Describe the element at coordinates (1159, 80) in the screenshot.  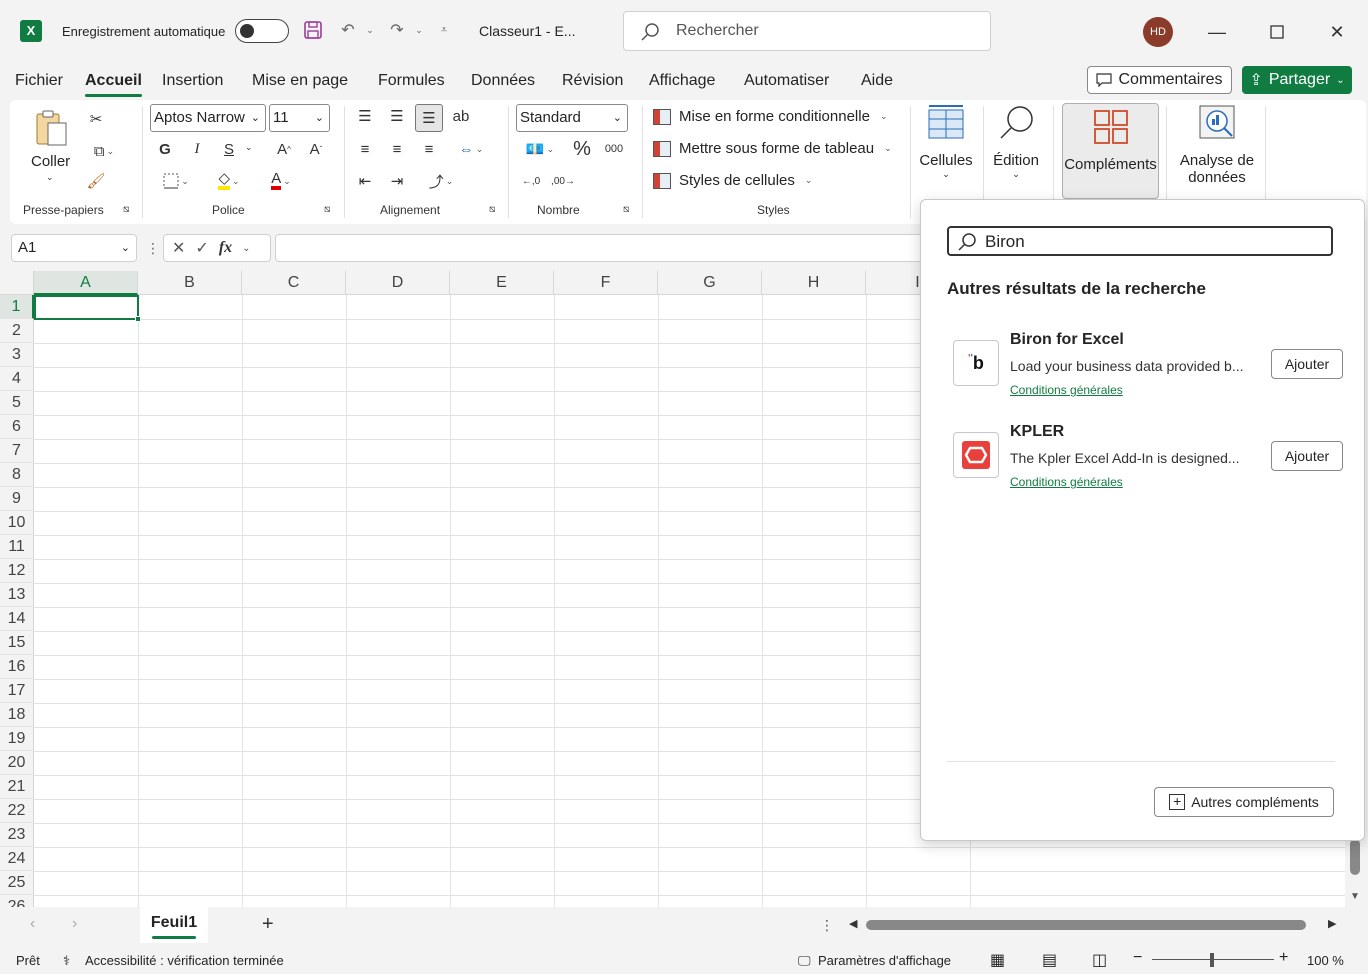
I see `comments-button: Commentaires` at that location.